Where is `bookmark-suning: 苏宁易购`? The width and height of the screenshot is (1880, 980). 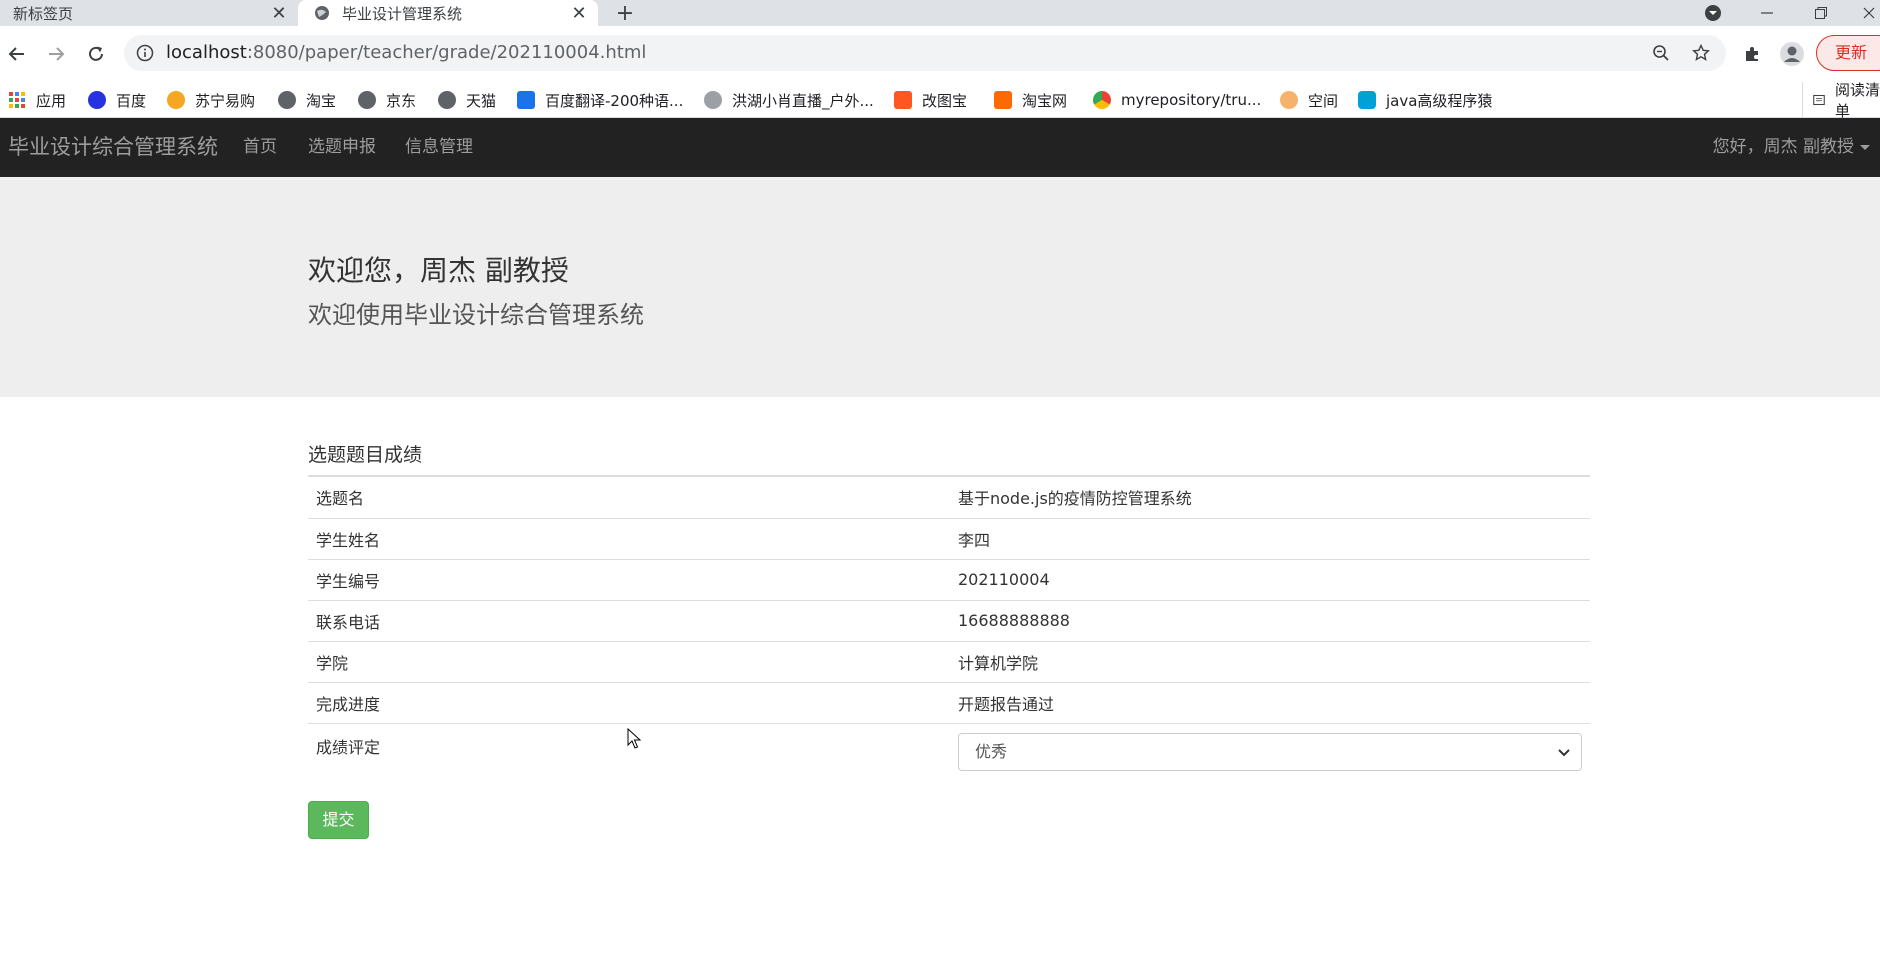 bookmark-suning: 苏宁易购 is located at coordinates (211, 100).